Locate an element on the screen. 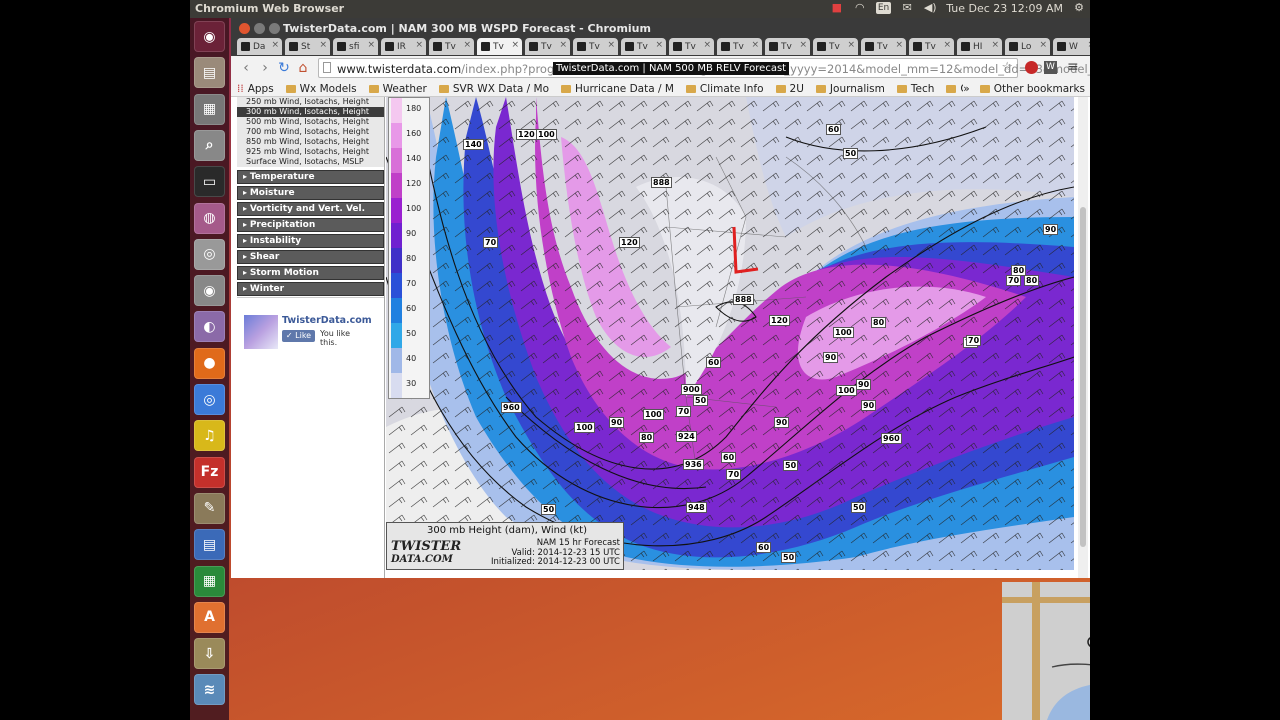 This screenshot has width=1280, height=720. media-icon: ◍ is located at coordinates (209, 218).